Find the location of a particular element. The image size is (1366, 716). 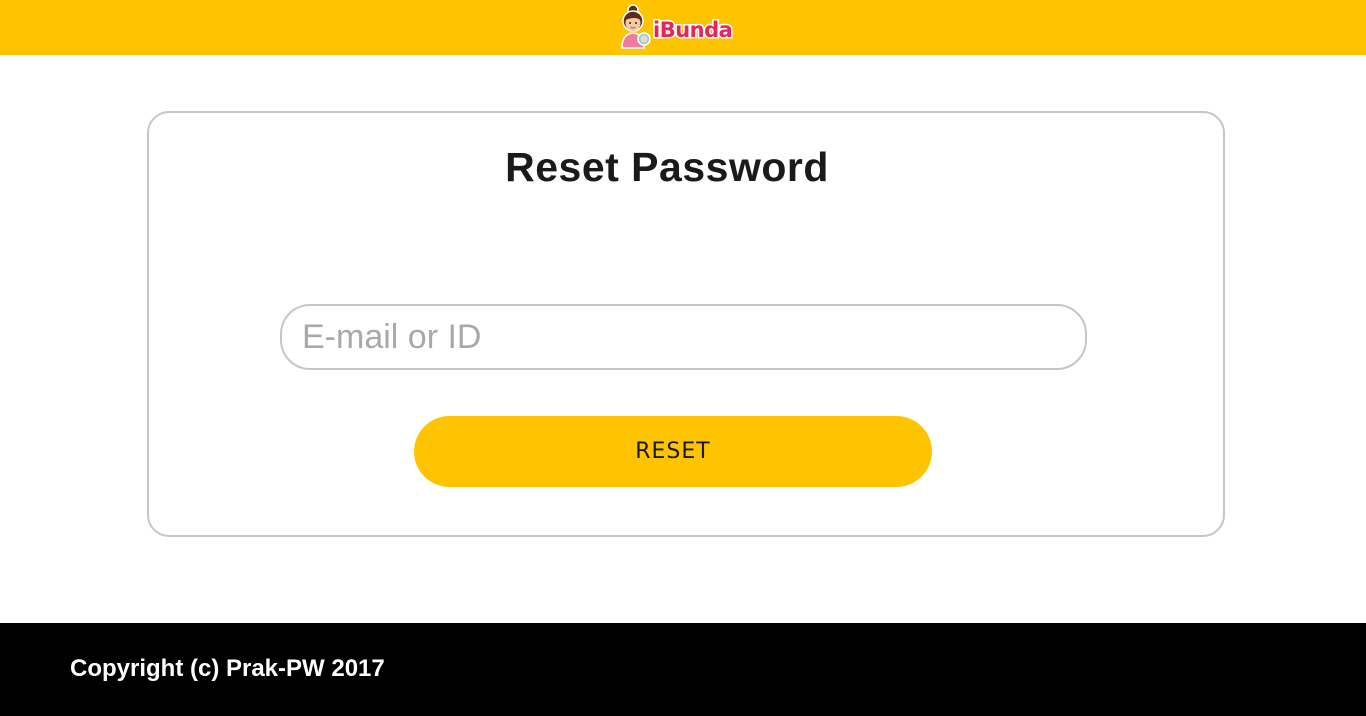

header-bar: iBunda is located at coordinates (683, 27).